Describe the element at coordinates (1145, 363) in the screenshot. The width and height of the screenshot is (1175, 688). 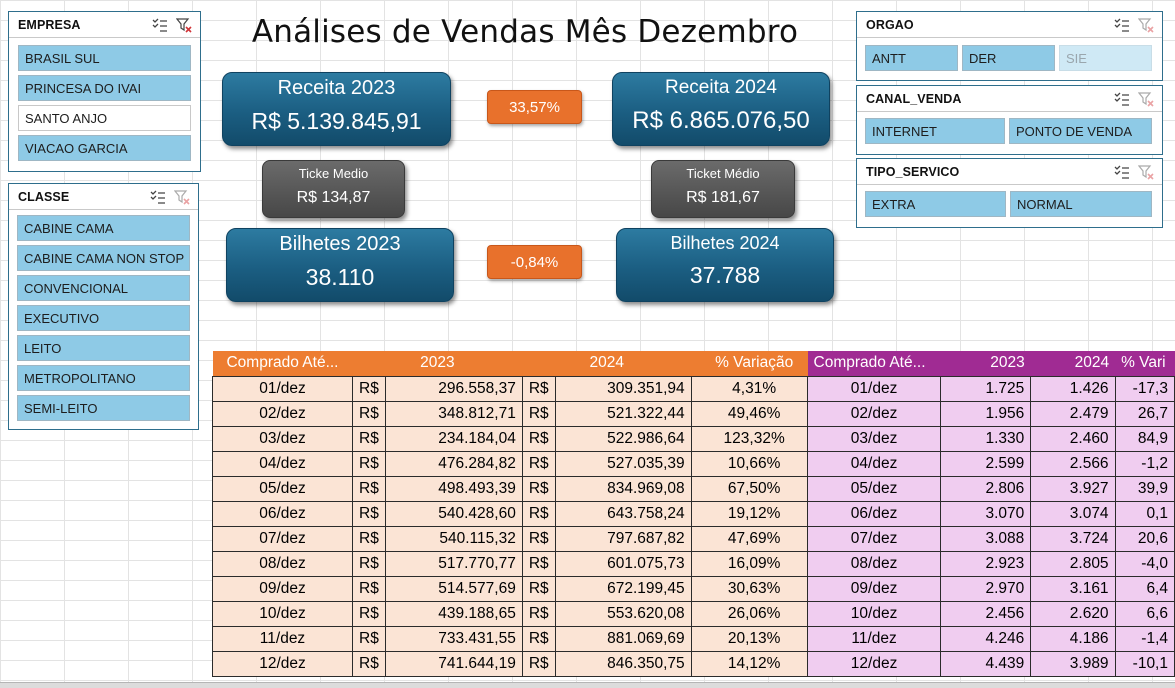
I see `header-variacao: % Vari` at that location.